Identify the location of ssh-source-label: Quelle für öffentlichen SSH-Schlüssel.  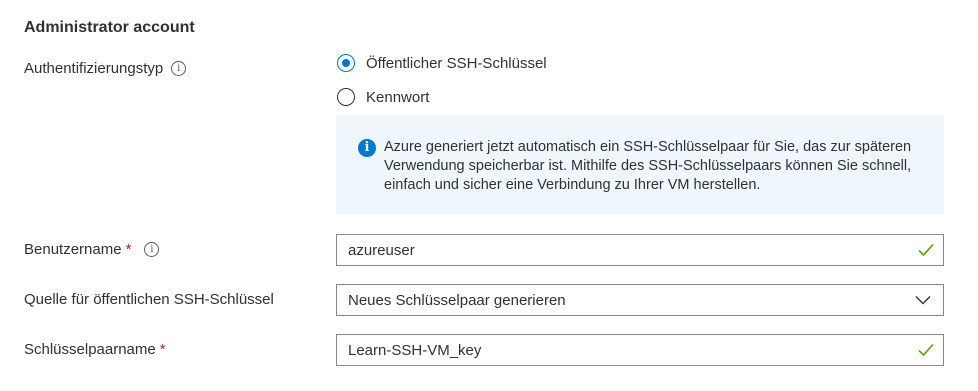
(149, 299).